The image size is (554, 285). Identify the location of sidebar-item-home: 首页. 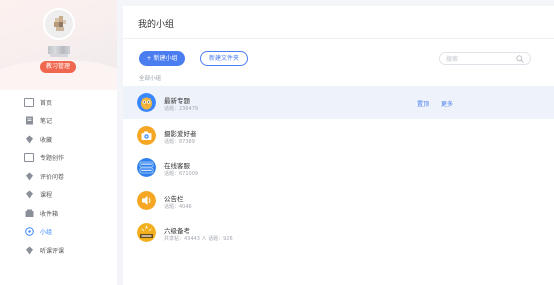
(58, 102).